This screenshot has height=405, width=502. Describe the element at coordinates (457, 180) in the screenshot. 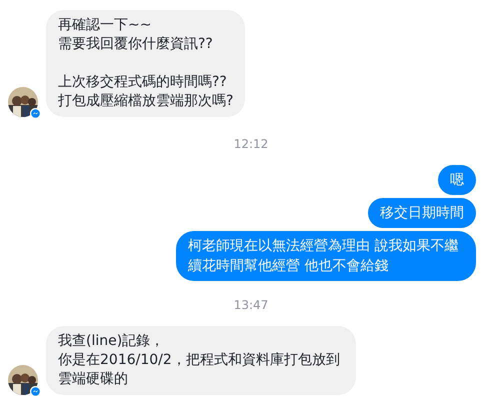

I see `message-text: 嗯` at that location.